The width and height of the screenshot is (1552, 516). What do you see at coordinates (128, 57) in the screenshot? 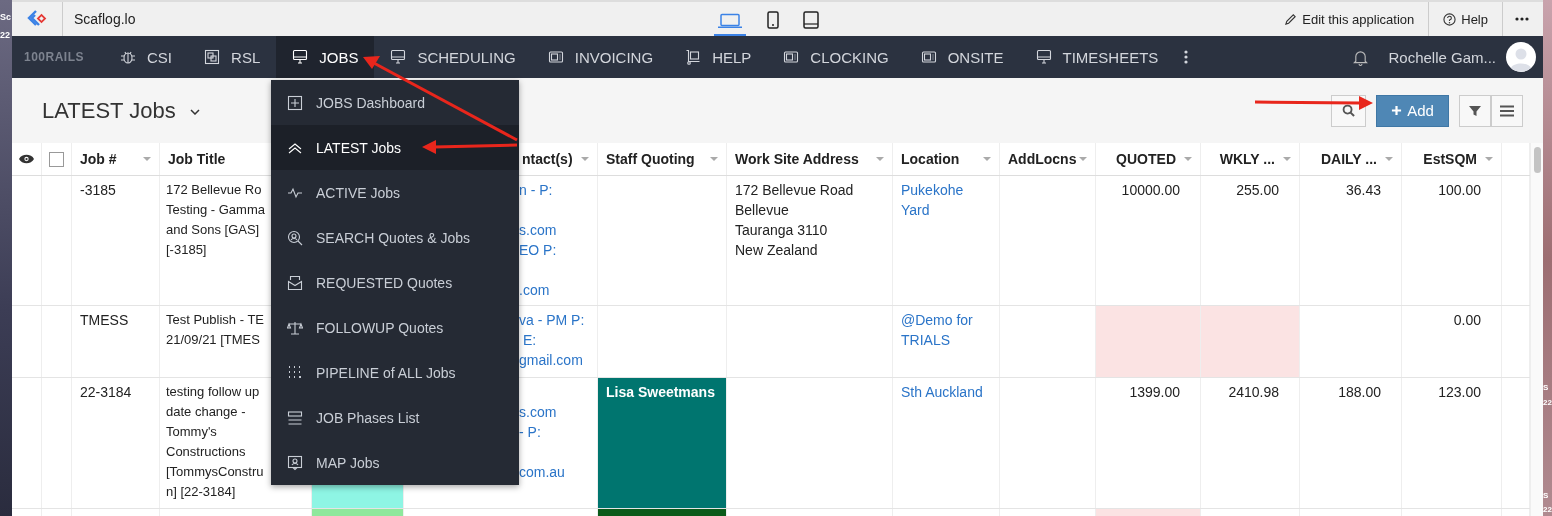
I see `bug-icon` at bounding box center [128, 57].